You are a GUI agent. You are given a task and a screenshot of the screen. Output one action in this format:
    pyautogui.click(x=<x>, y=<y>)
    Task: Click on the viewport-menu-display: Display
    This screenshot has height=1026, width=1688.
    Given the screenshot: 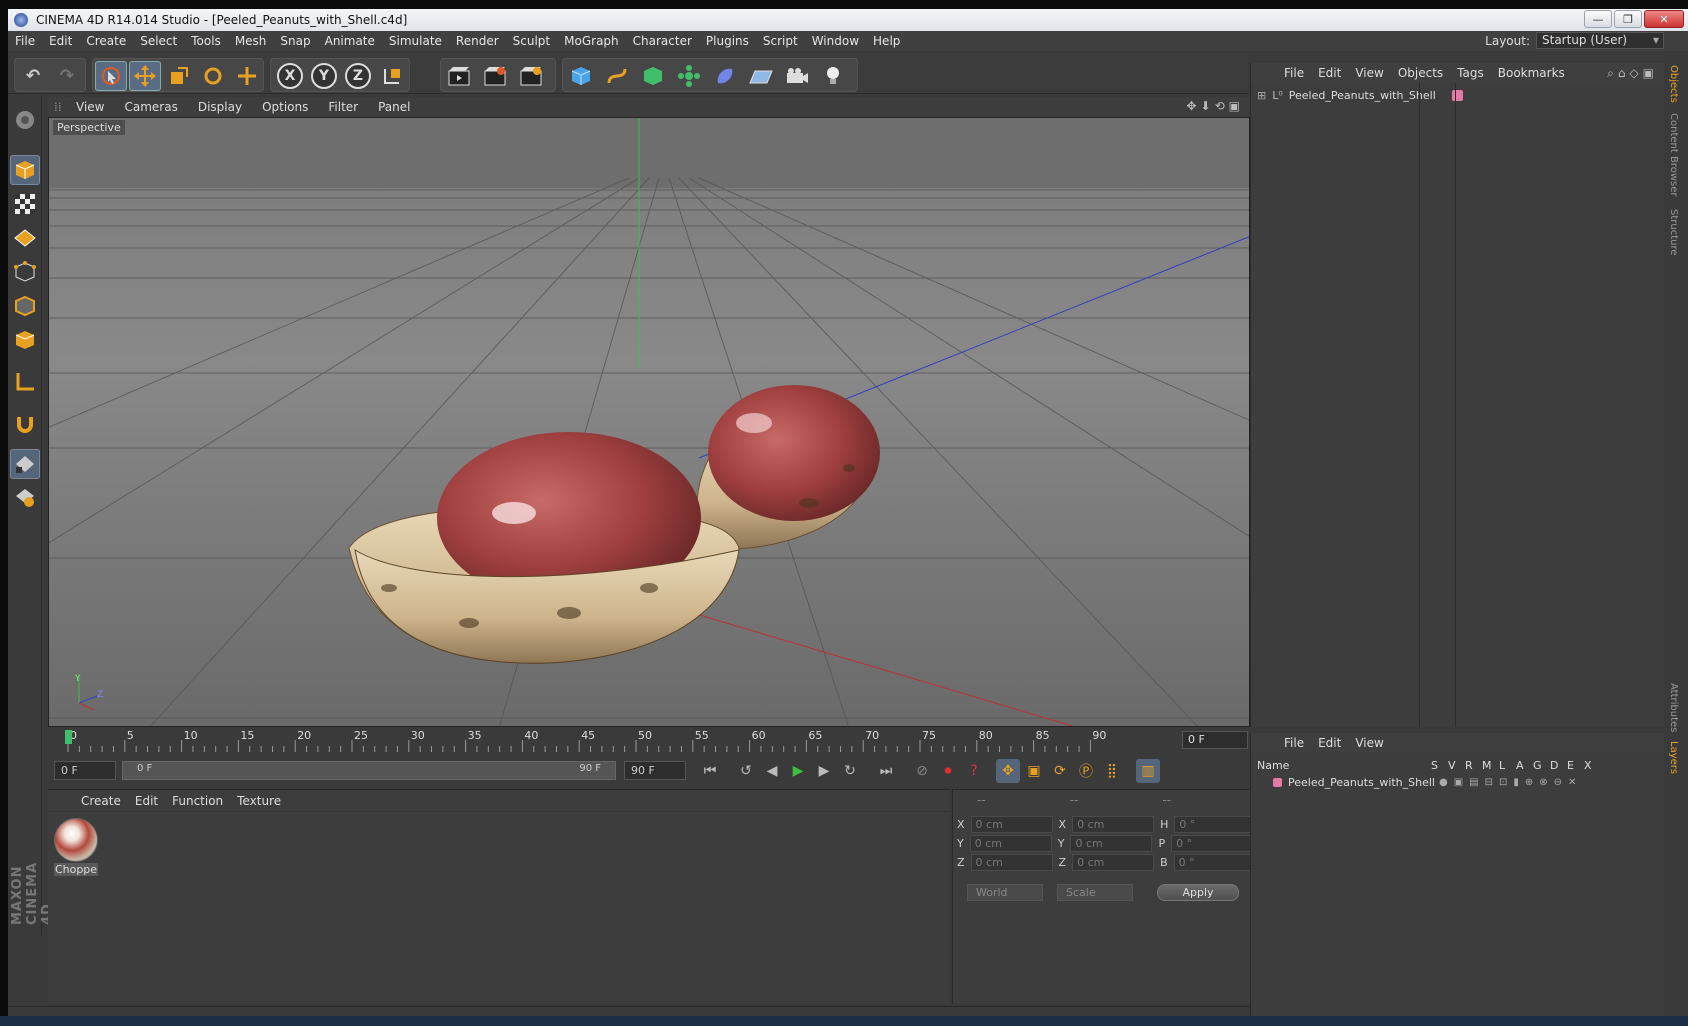 What is the action you would take?
    pyautogui.click(x=220, y=107)
    